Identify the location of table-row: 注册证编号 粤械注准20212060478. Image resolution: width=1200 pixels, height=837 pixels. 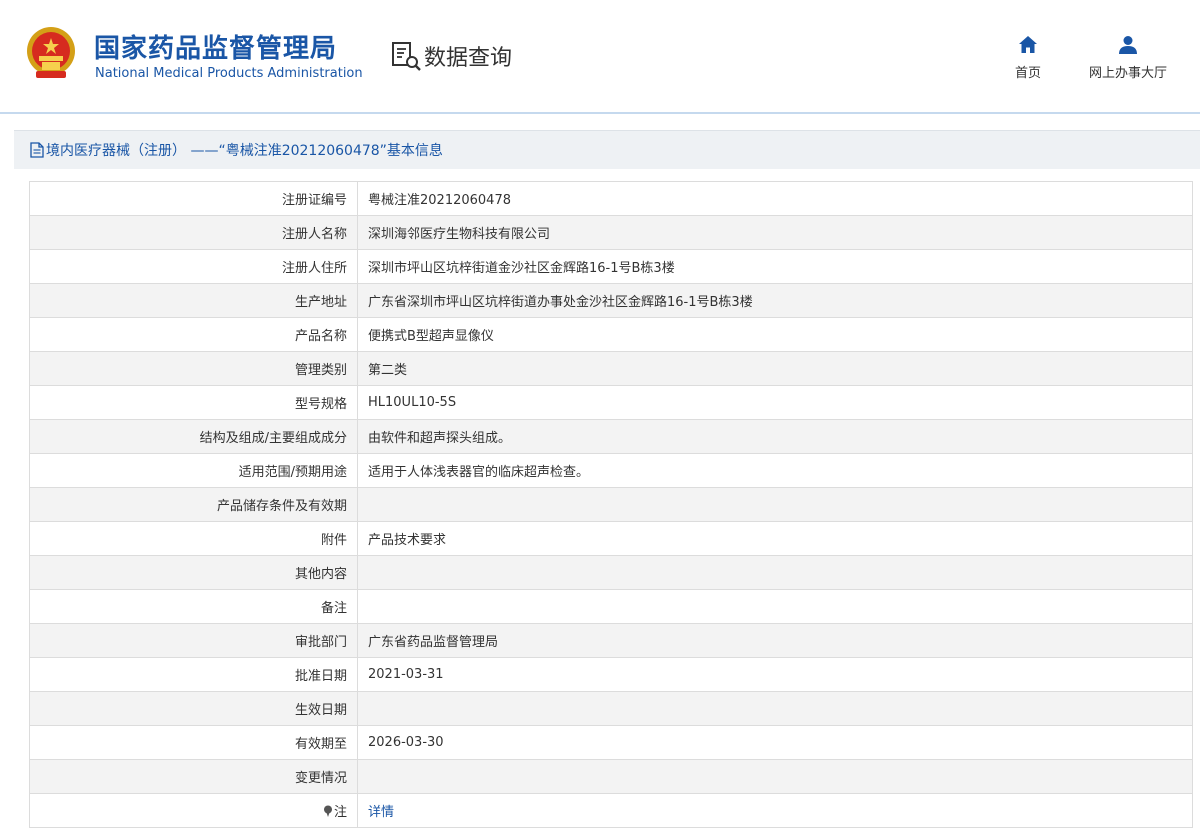
(611, 198).